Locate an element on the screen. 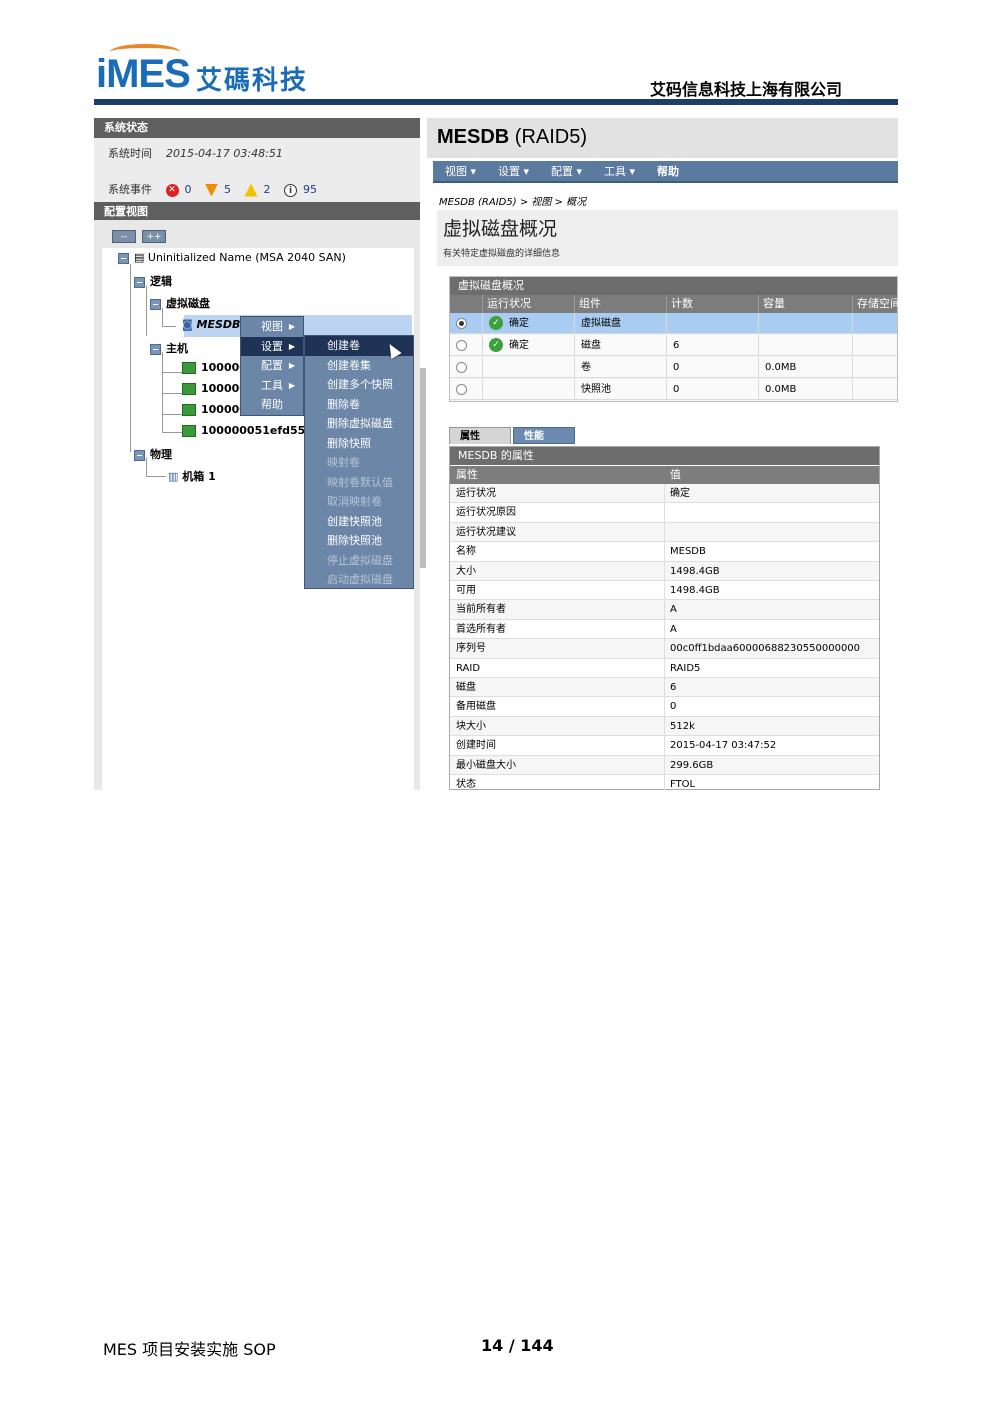 This screenshot has width=992, height=1403. menu-item-stop-vdisk: 停止虚拟磁盘 is located at coordinates (360, 560).